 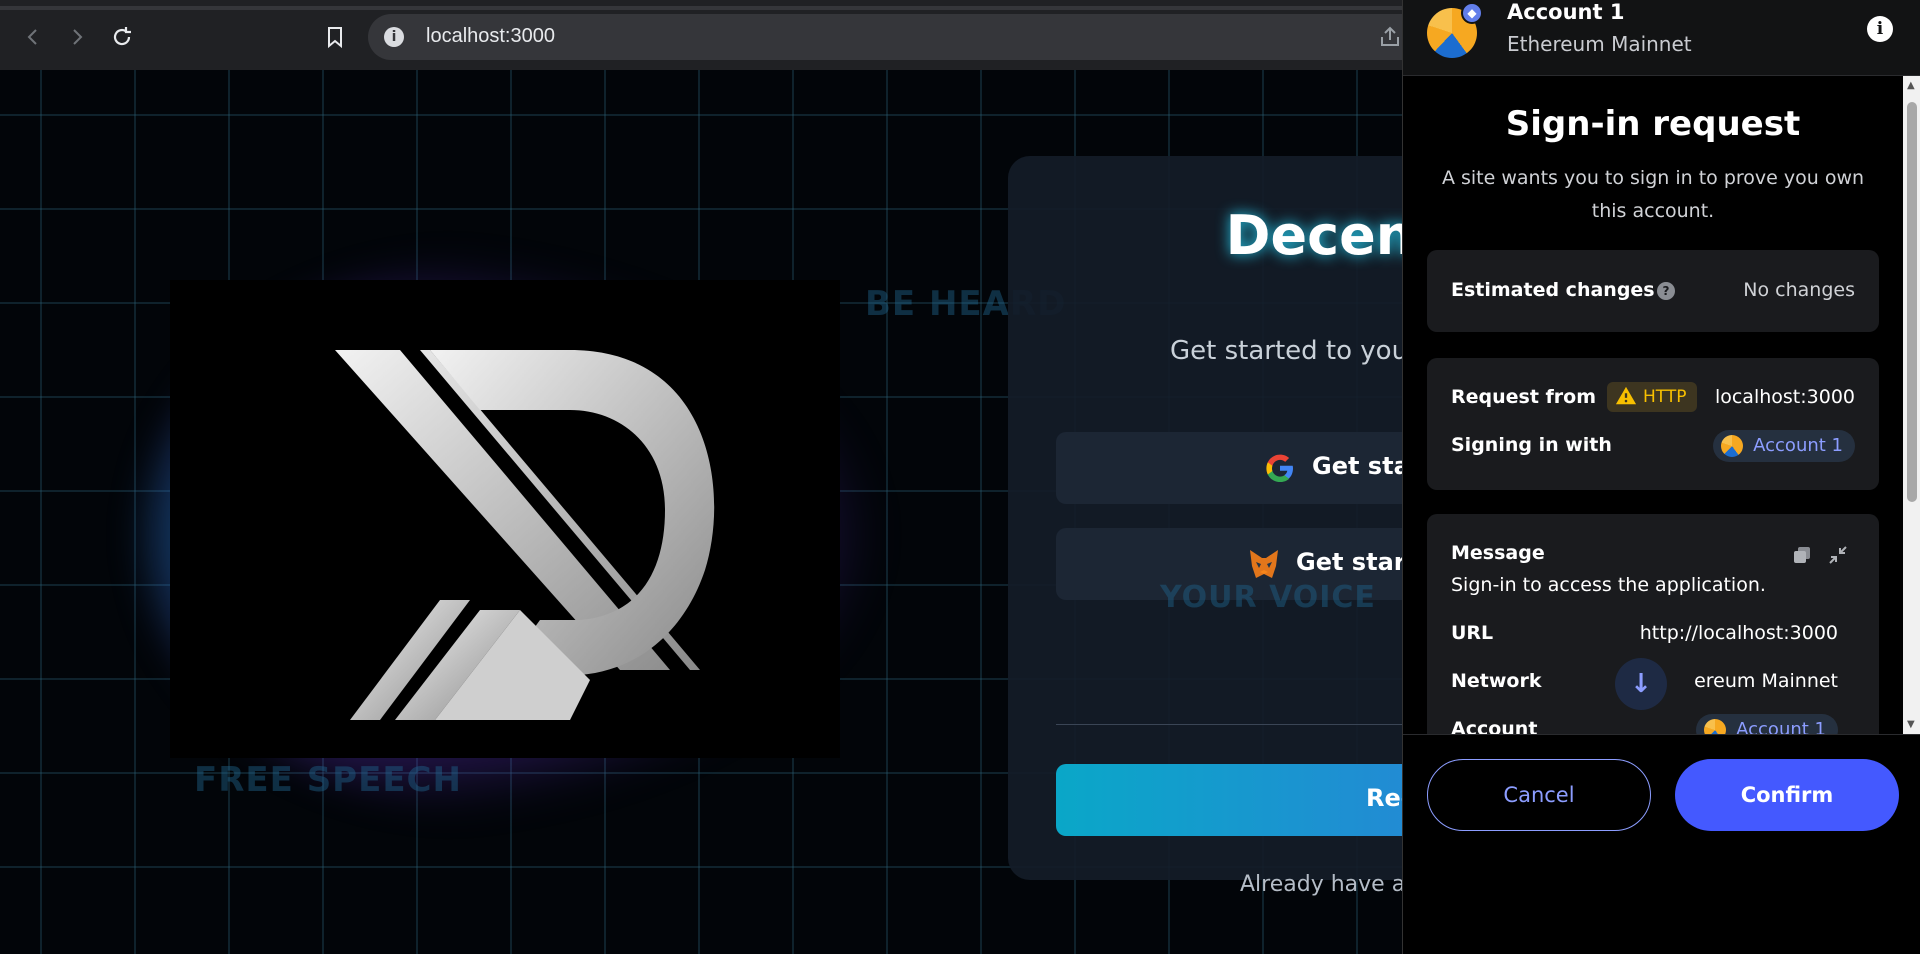 What do you see at coordinates (1911, 85) in the screenshot?
I see `scroll-up-arrow-icon: ▲` at bounding box center [1911, 85].